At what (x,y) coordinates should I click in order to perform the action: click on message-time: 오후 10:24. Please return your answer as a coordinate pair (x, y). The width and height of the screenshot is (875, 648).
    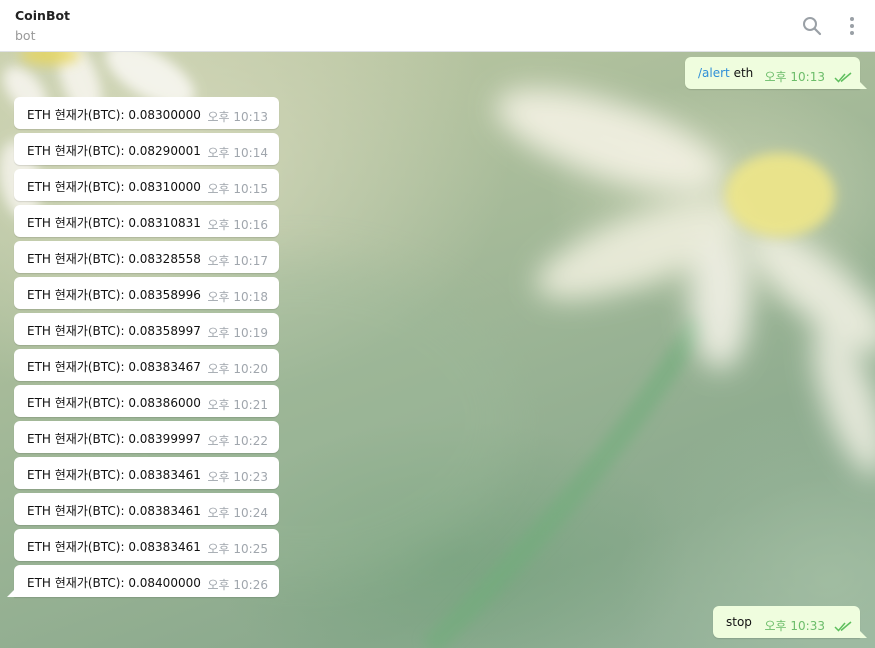
    Looking at the image, I should click on (237, 513).